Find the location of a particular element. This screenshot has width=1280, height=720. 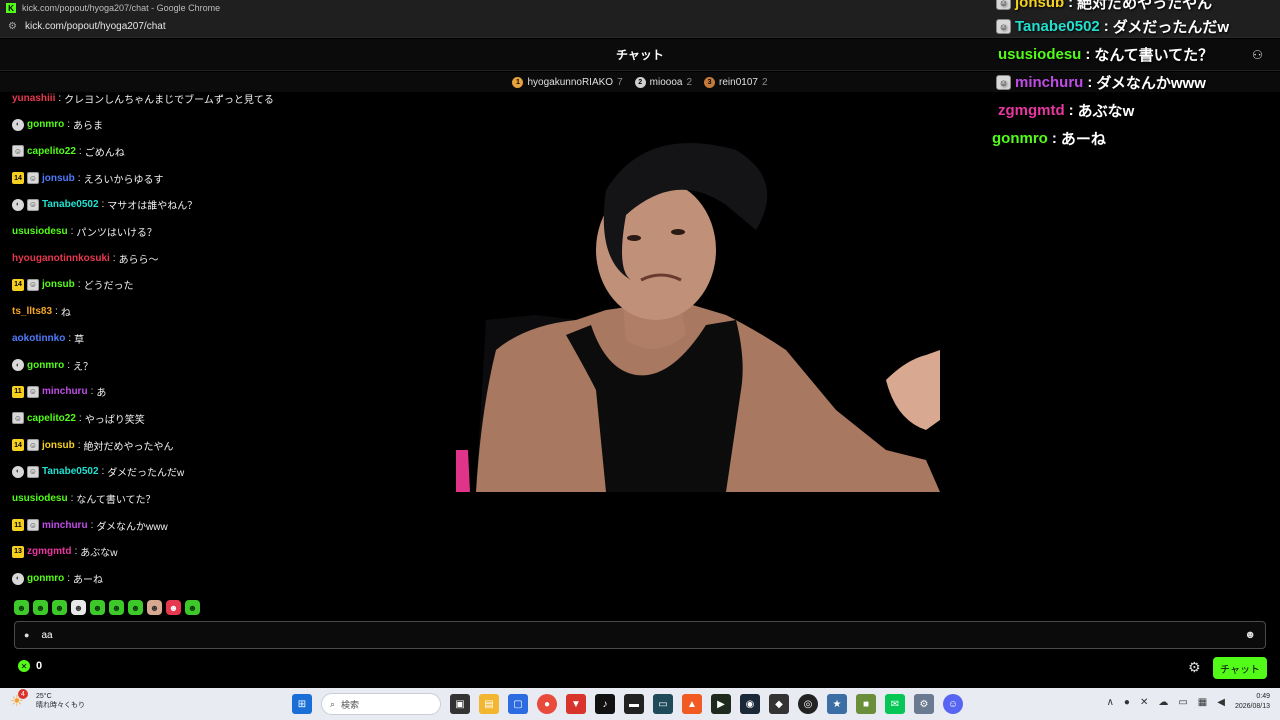

tiktok-icon: ♪ is located at coordinates (605, 704).